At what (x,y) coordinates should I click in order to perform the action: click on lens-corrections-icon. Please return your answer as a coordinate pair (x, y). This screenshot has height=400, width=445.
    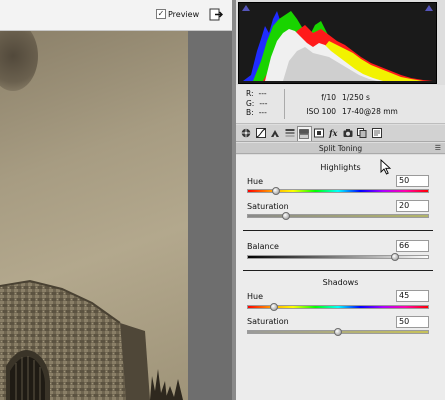
    Looking at the image, I should click on (319, 133).